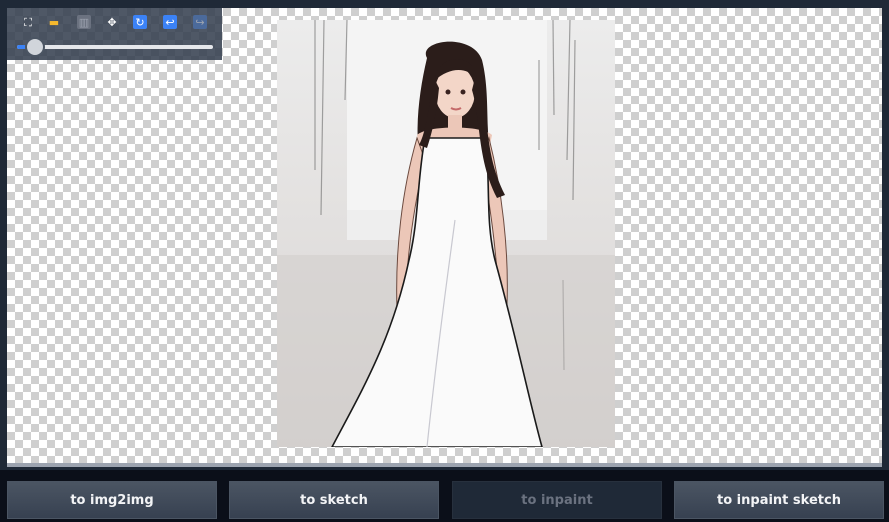 The width and height of the screenshot is (889, 522). What do you see at coordinates (114, 34) in the screenshot?
I see `canvas-toolbar: ⛶ ▬ ▥ ✥ ↻ ↩ ↪` at bounding box center [114, 34].